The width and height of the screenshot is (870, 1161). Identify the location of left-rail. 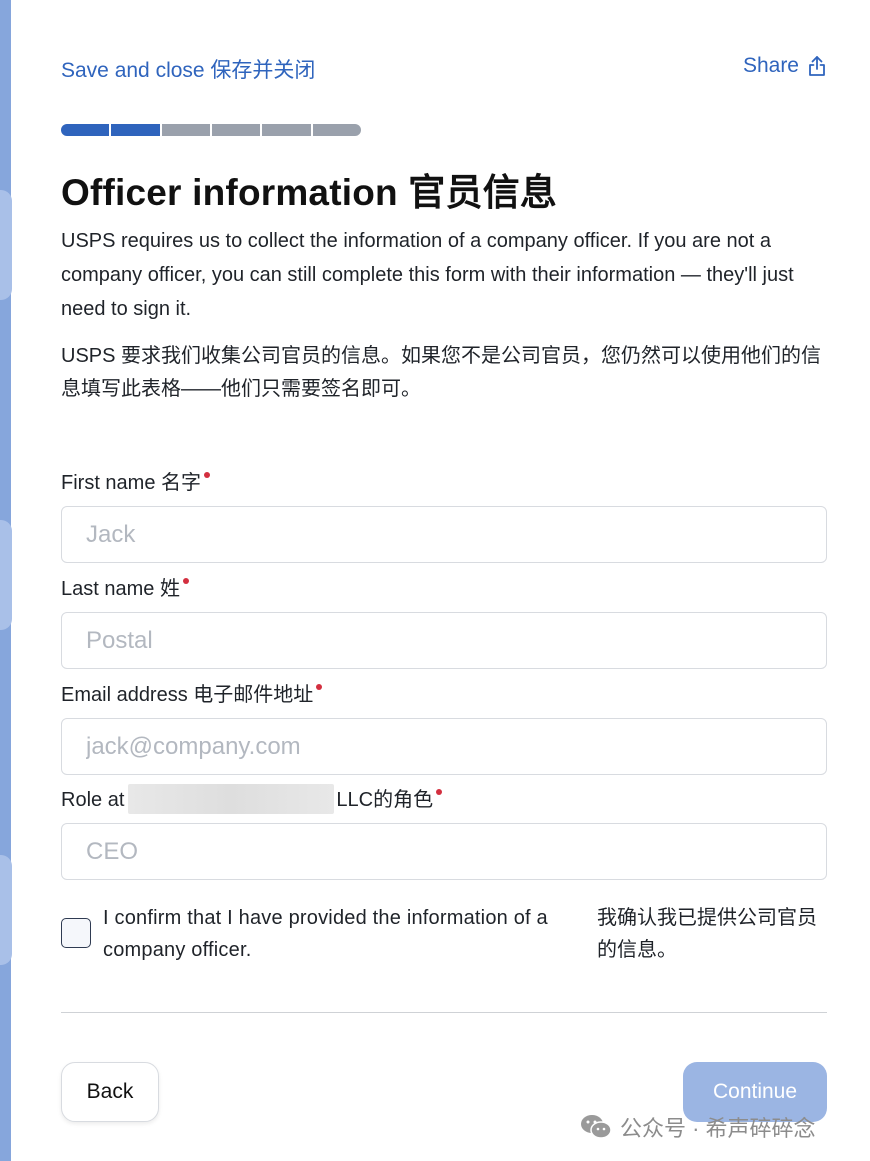
(6, 580).